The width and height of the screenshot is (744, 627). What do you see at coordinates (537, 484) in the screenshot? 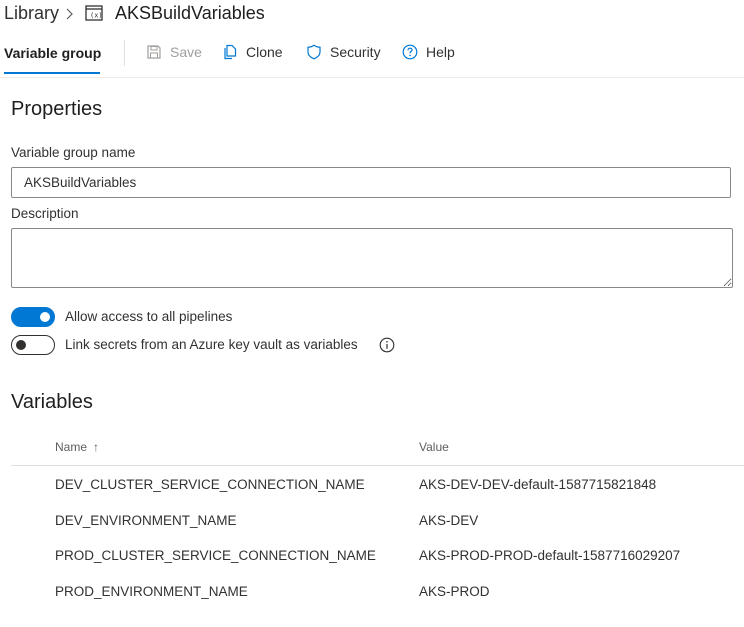
I see `variable-value-cell: AKS-DEV-DEV-default-1587715821848` at bounding box center [537, 484].